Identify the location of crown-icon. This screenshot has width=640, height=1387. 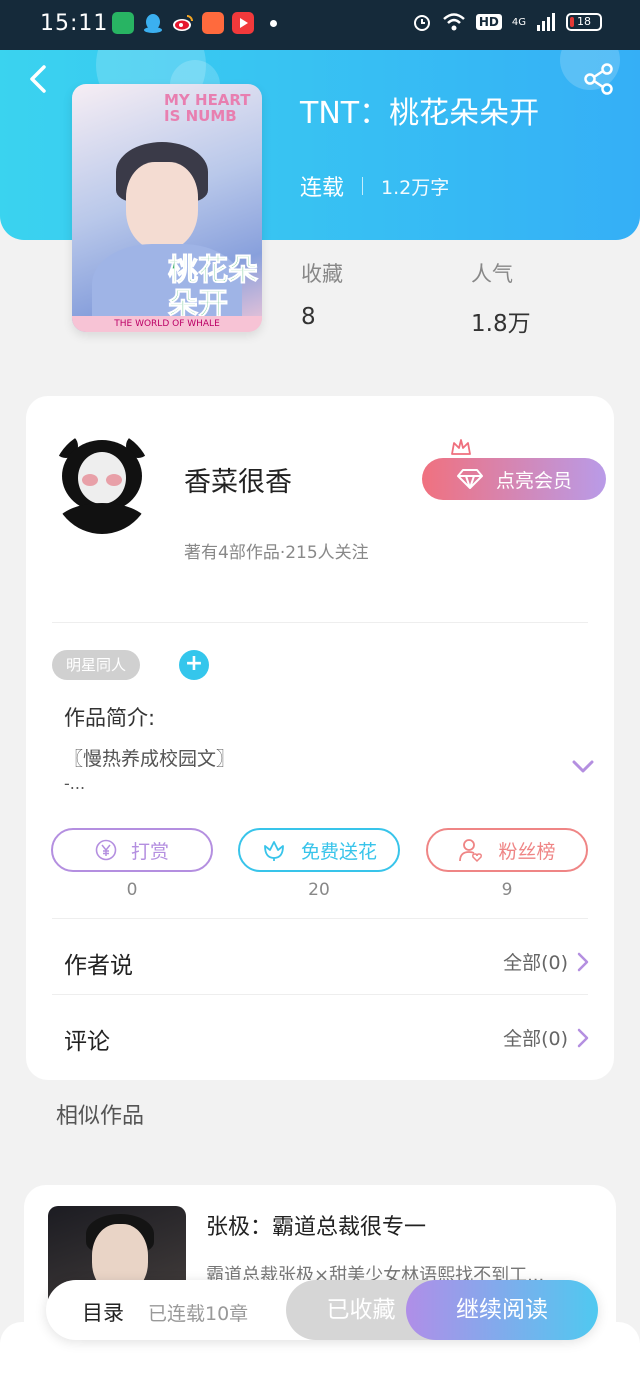
(461, 447).